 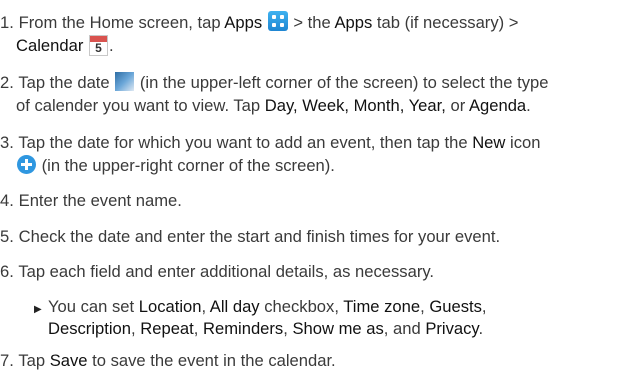 What do you see at coordinates (523, 142) in the screenshot?
I see `step-text: icon` at bounding box center [523, 142].